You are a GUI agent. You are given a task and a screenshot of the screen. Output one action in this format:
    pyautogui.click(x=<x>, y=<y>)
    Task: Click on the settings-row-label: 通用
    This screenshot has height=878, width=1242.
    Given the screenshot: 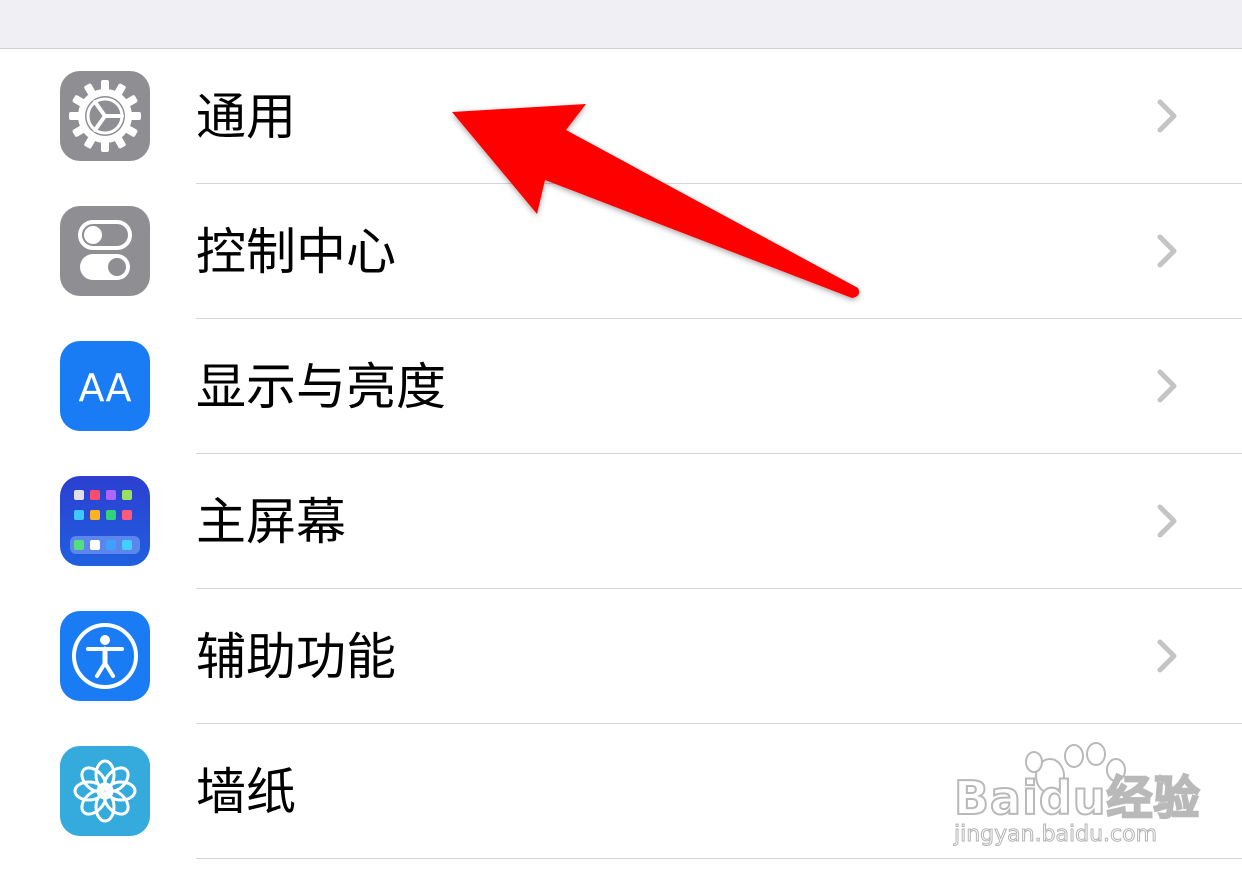 What is the action you would take?
    pyautogui.click(x=246, y=117)
    